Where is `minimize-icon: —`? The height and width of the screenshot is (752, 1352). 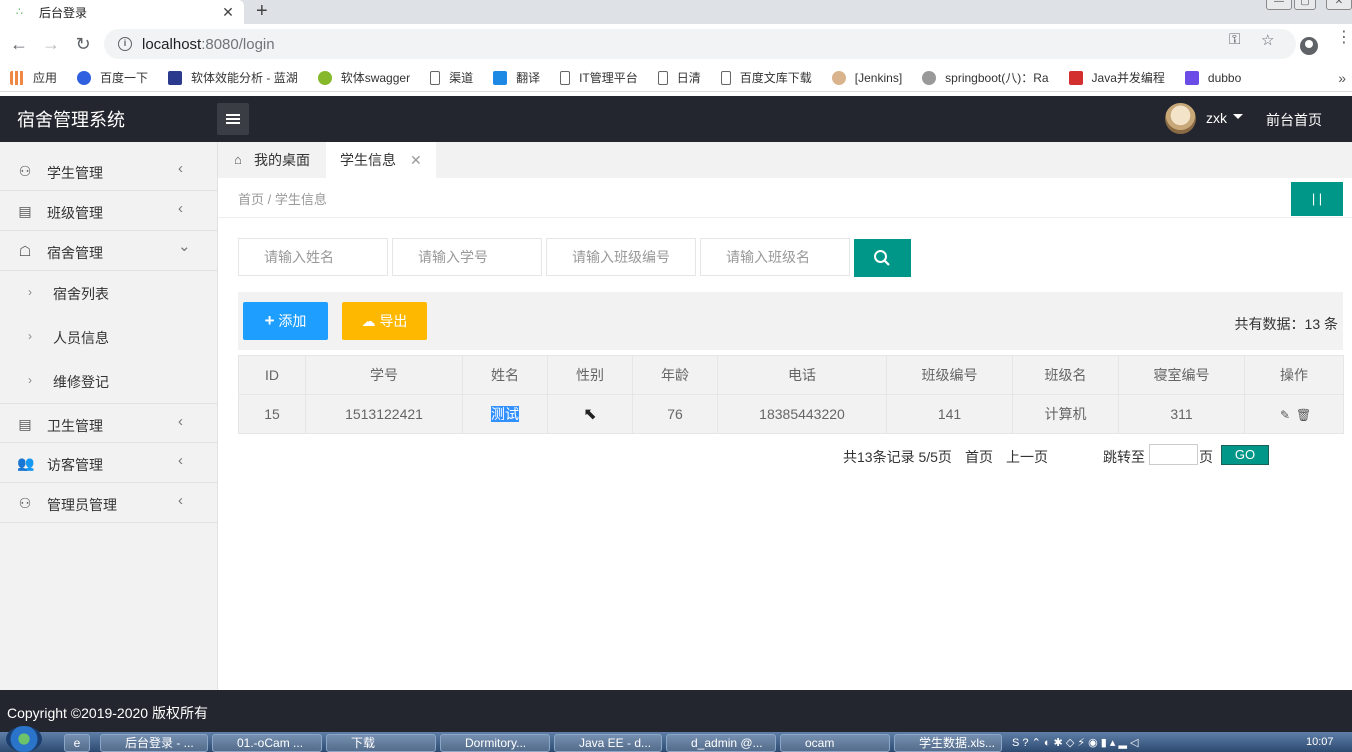 minimize-icon: — is located at coordinates (1279, 5).